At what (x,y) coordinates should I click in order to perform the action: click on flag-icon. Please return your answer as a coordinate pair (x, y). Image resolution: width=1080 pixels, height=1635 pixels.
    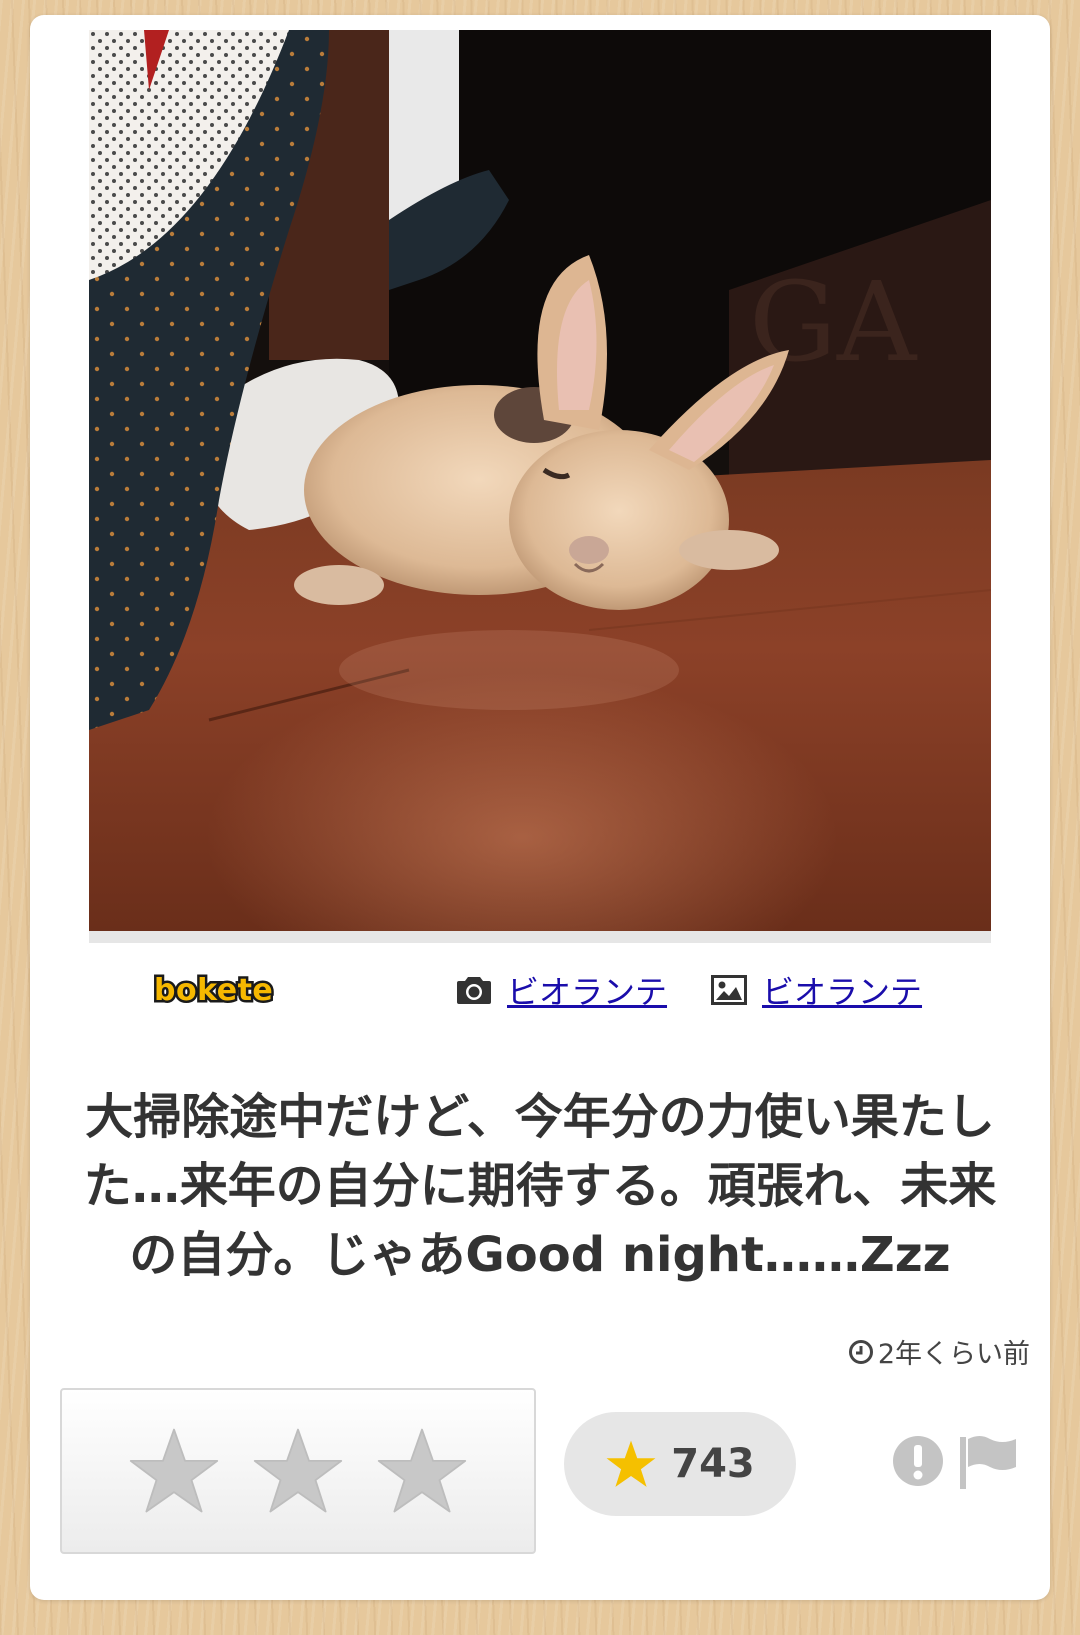
    Looking at the image, I should click on (988, 1462).